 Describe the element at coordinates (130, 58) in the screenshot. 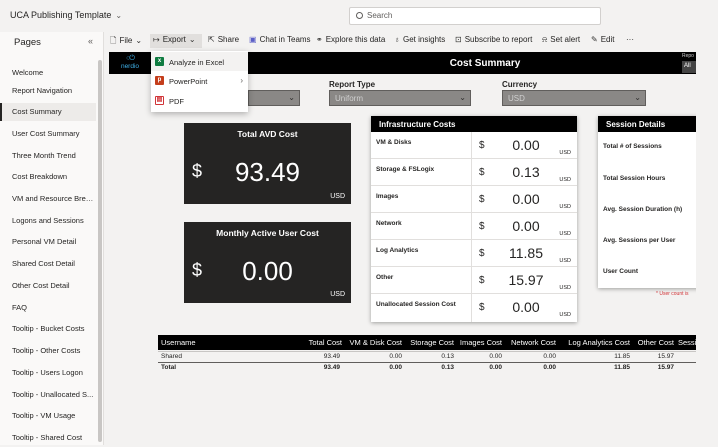

I see `logo-rings-icon: ○⏻` at that location.